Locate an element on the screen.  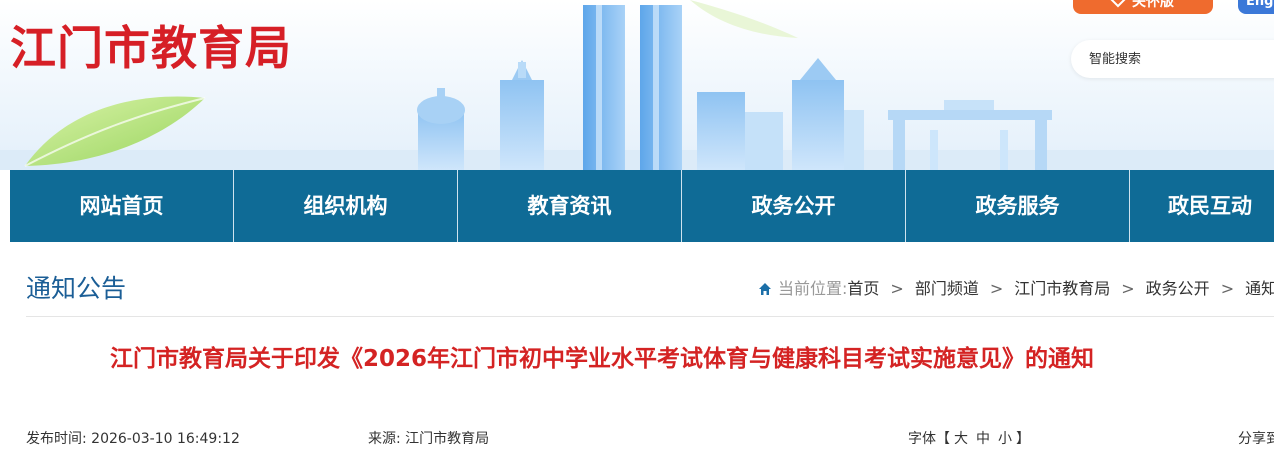
leaf-decoration-top is located at coordinates (744, 19).